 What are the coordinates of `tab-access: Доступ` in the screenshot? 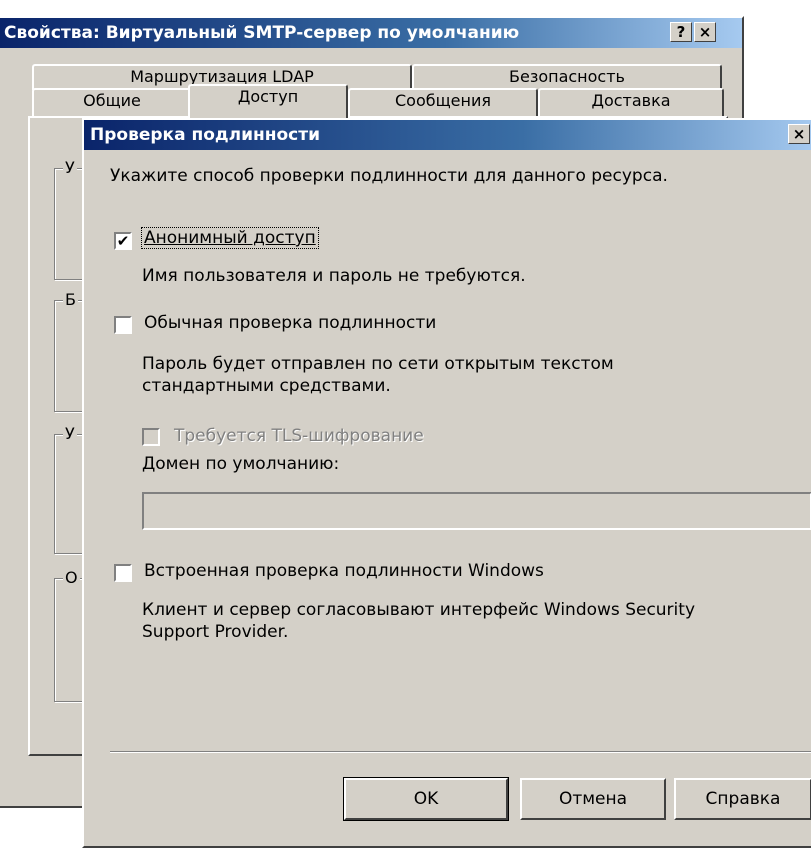 It's located at (268, 101).